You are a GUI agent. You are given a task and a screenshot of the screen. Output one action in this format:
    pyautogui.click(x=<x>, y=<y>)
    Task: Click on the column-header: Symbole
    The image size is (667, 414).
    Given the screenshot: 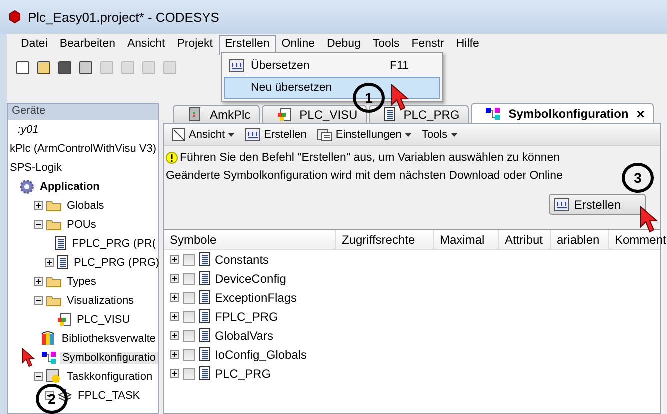 What is the action you would take?
    pyautogui.click(x=250, y=240)
    